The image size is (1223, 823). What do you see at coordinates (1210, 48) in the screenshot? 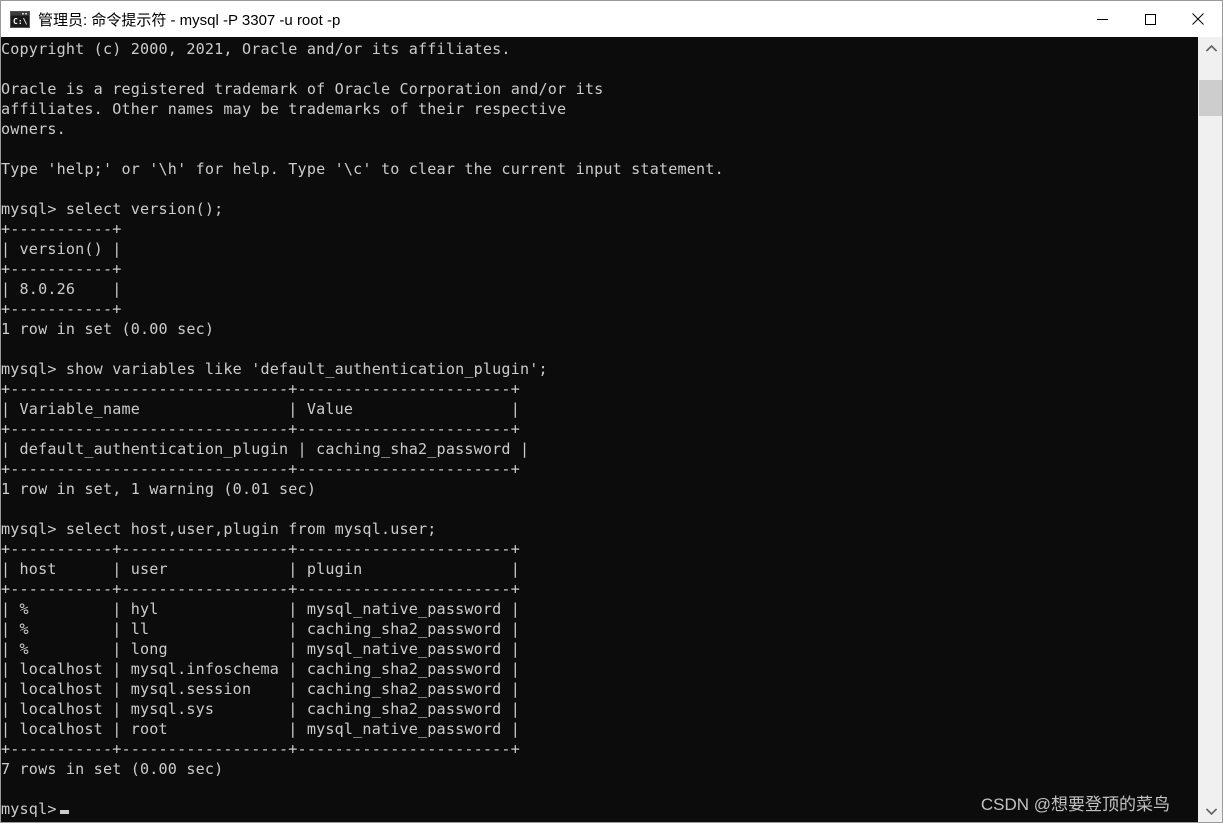
I see `scroll-up-arrow-icon` at bounding box center [1210, 48].